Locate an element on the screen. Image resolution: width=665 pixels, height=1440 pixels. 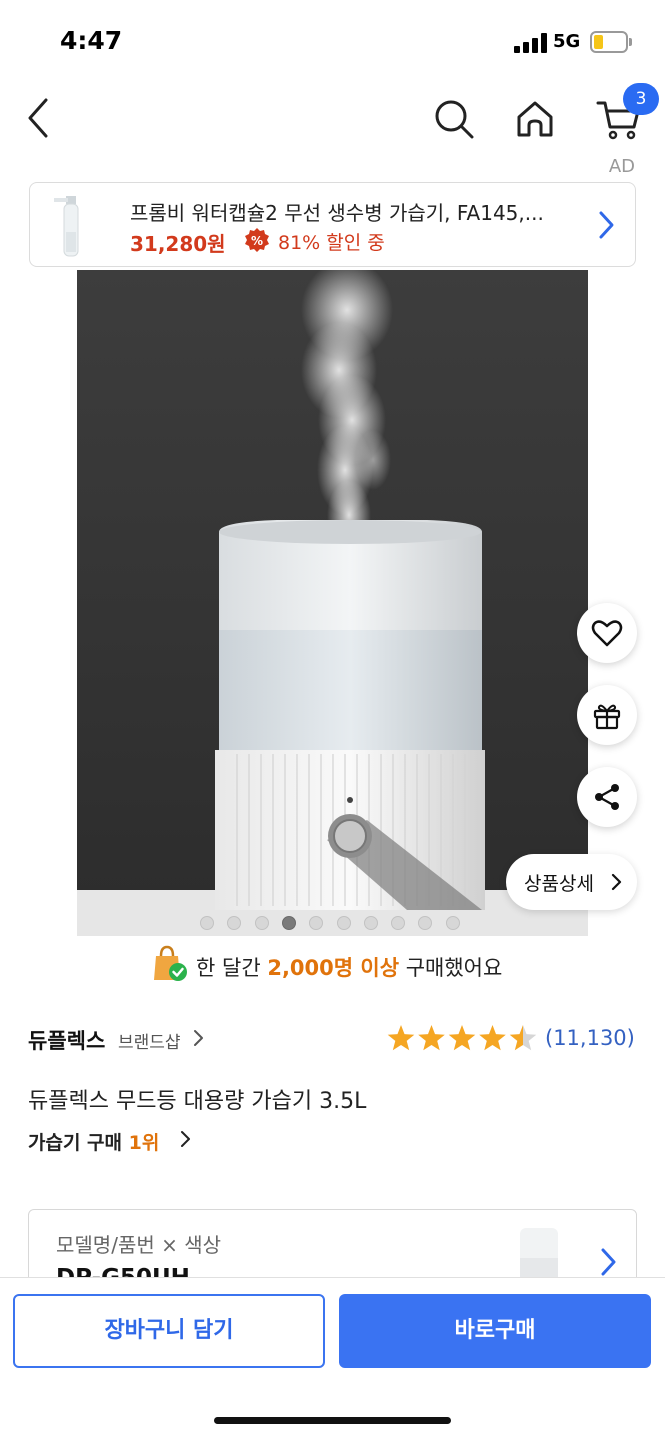
network-type: 5G is located at coordinates (567, 41).